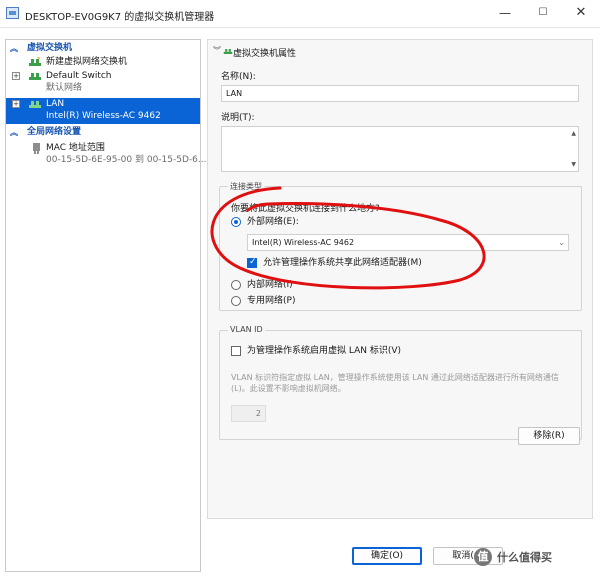  What do you see at coordinates (408, 242) in the screenshot?
I see `adapter-select: Intel(R) Wireless-AC 9462 ⌄` at bounding box center [408, 242].